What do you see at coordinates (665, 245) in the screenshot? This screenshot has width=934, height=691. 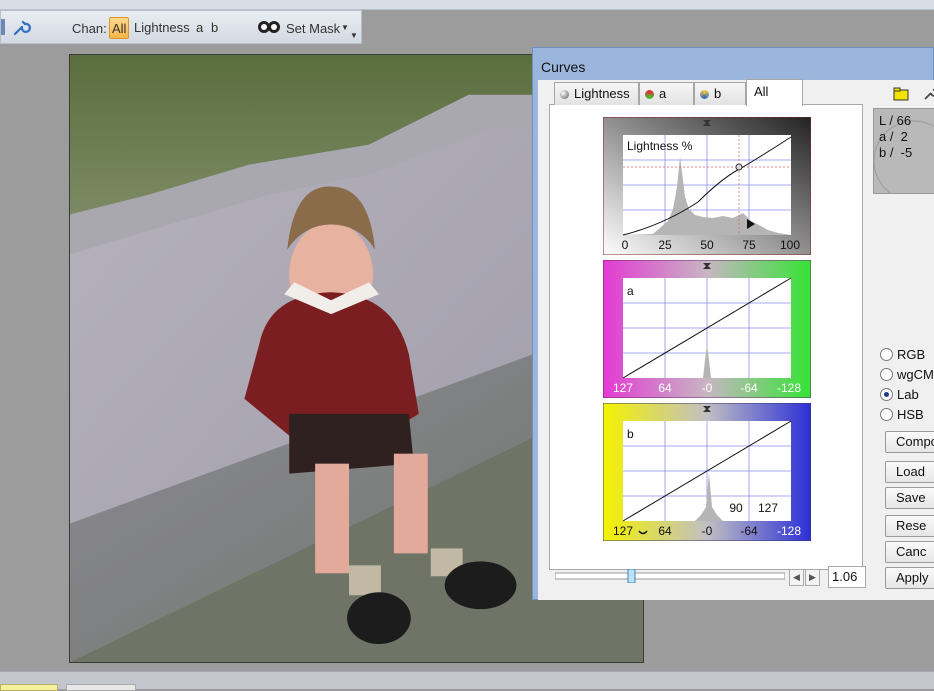 I see `tick-label: 25` at bounding box center [665, 245].